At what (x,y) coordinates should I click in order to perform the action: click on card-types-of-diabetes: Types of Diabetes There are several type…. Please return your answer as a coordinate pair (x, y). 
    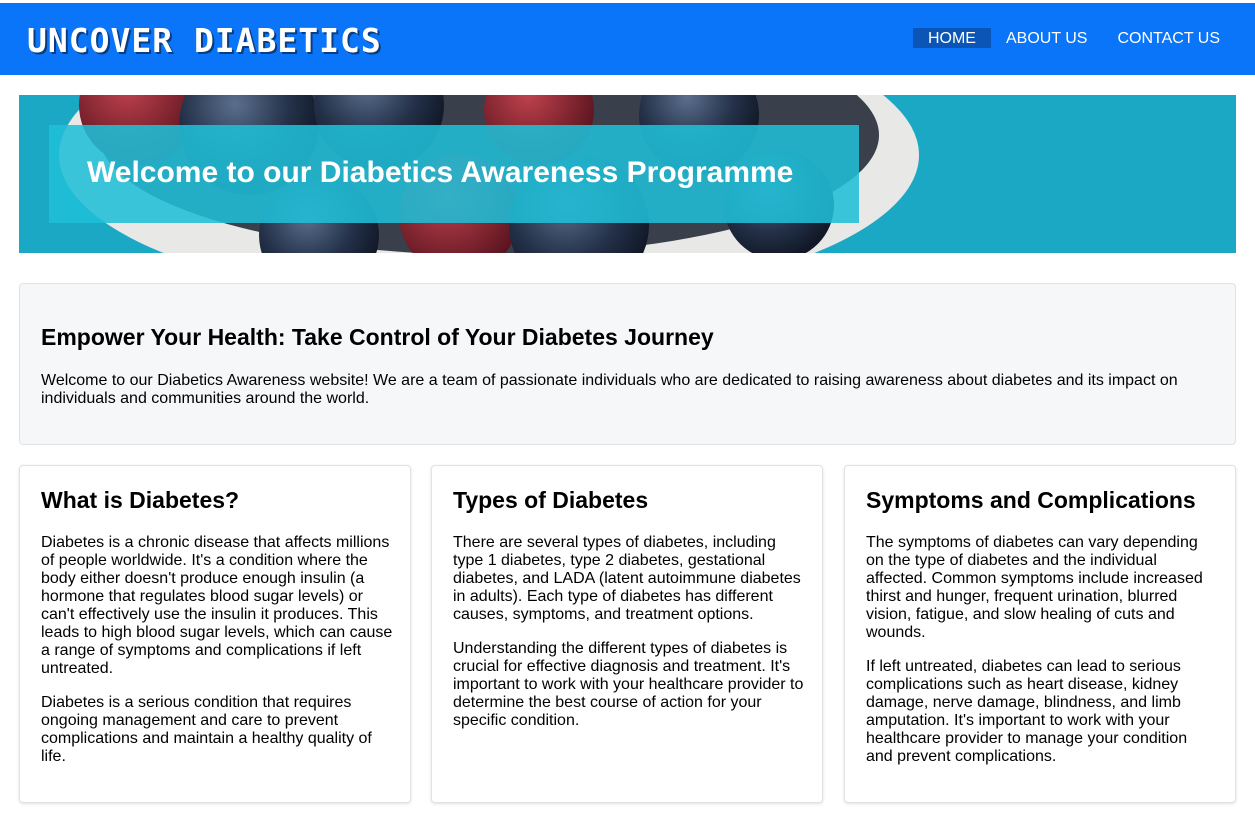
    Looking at the image, I should click on (627, 634).